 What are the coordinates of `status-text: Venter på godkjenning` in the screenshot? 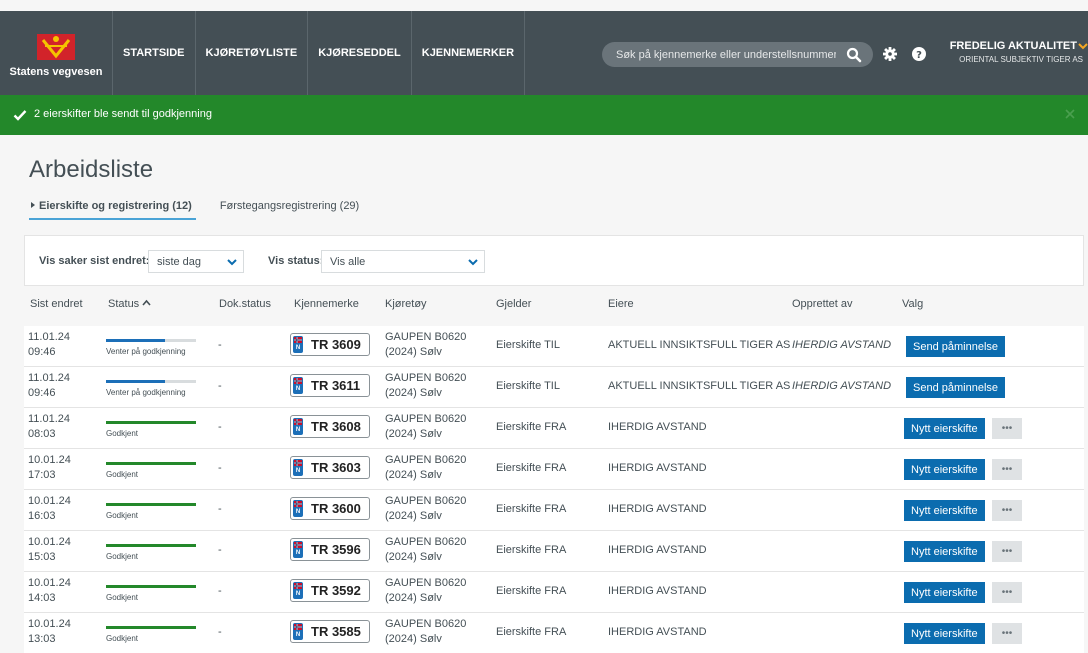 It's located at (146, 392).